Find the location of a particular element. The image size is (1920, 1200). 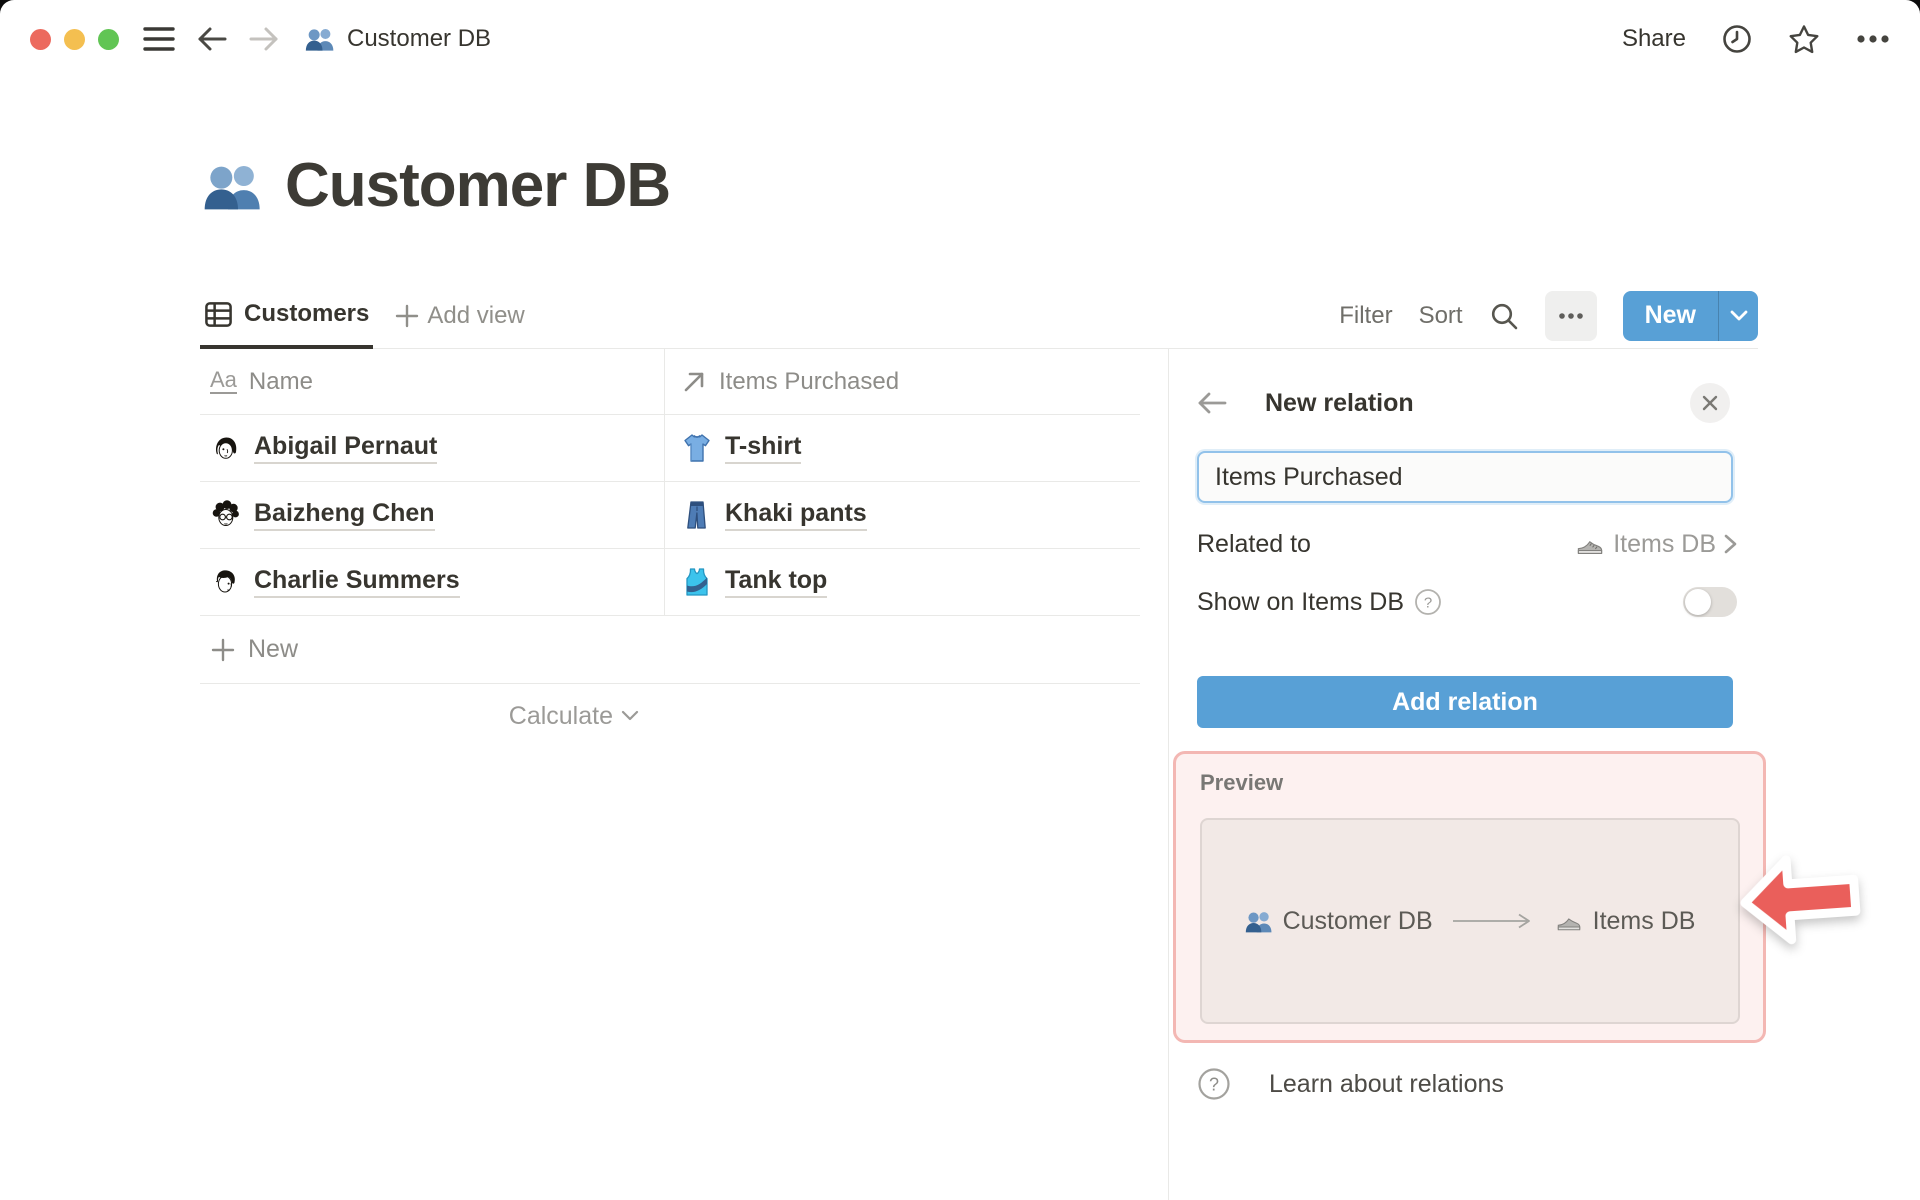

row-title-link: Abigail Pernaut is located at coordinates (346, 448).